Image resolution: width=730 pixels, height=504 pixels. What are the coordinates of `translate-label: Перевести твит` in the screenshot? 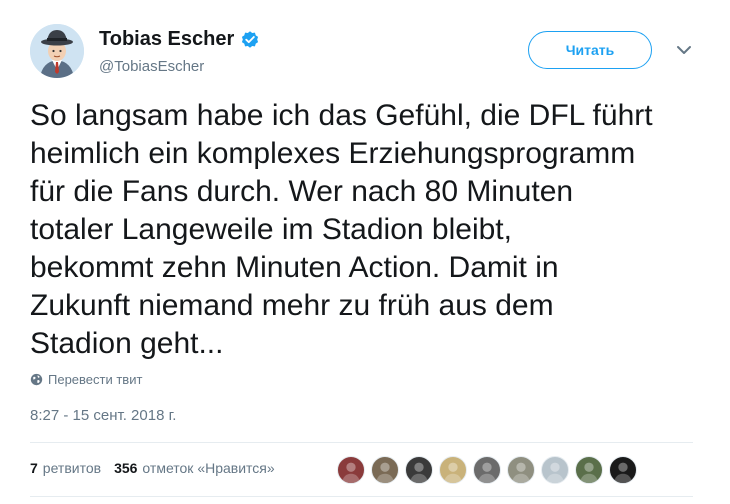 It's located at (95, 379).